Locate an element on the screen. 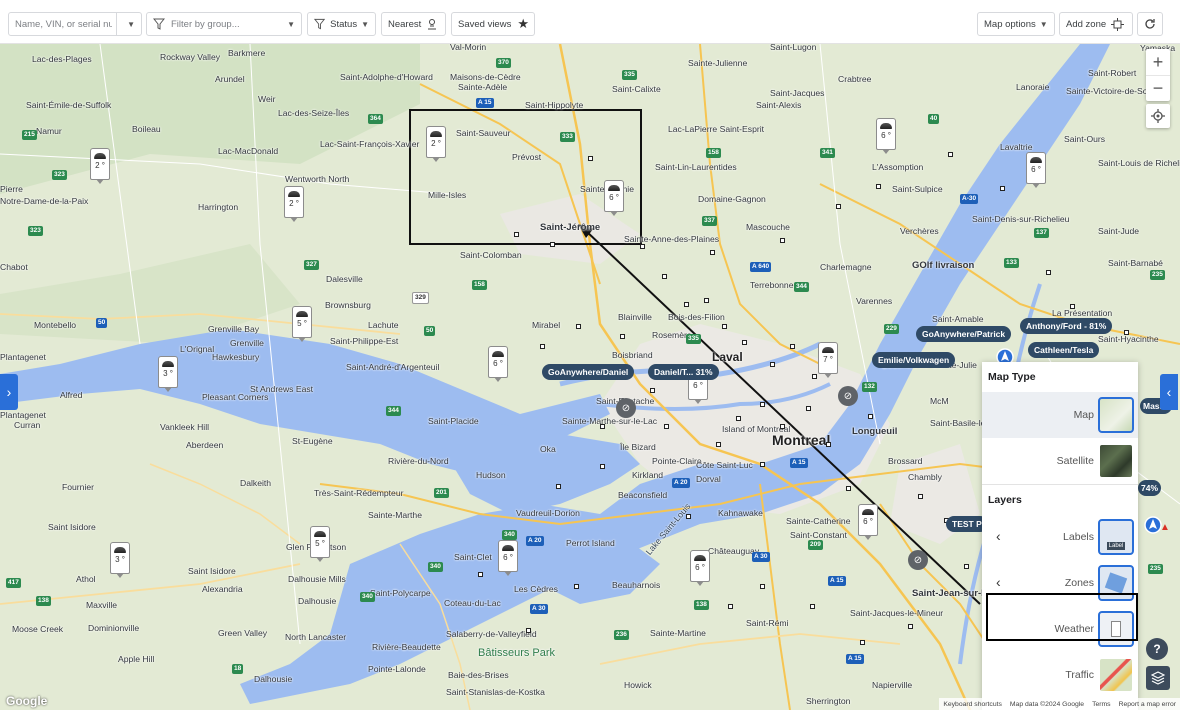  nearest-button: Nearest is located at coordinates (413, 24).